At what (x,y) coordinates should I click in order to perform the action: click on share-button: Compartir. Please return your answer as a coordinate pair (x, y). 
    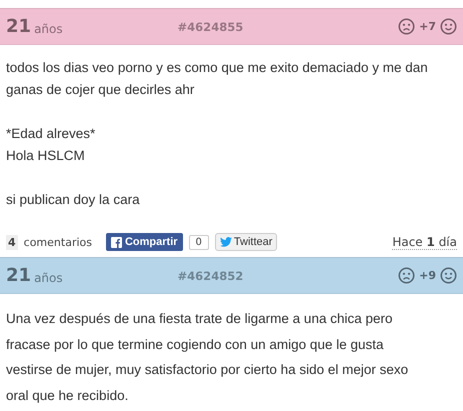
    Looking at the image, I should click on (144, 242).